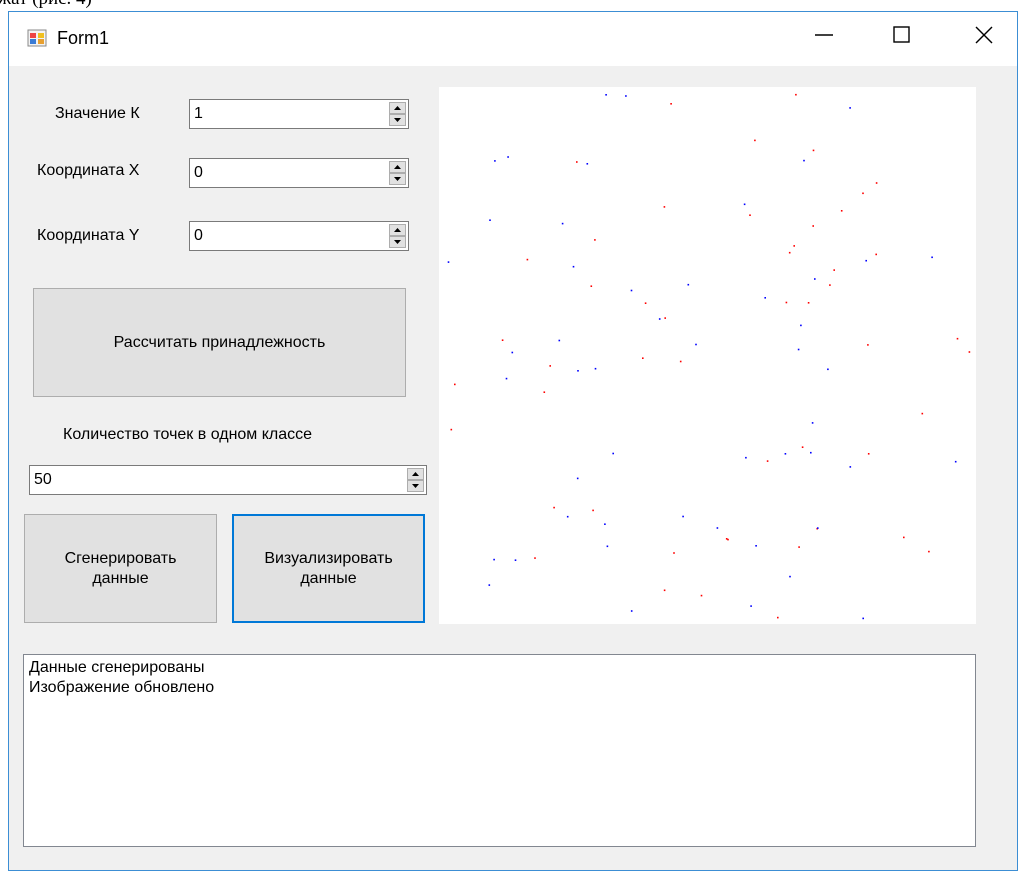 The height and width of the screenshot is (872, 1019). What do you see at coordinates (37, 38) in the screenshot?
I see `form-app-icon` at bounding box center [37, 38].